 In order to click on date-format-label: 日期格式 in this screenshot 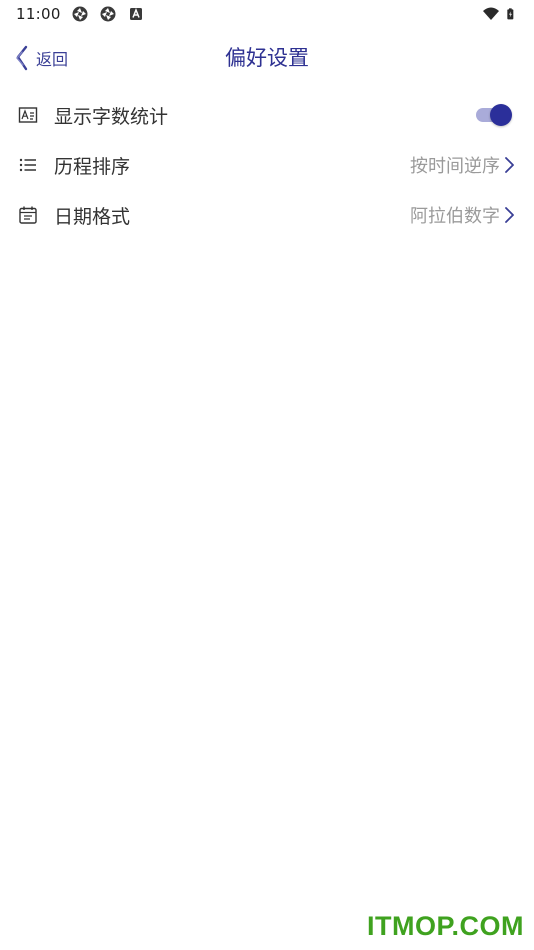, I will do `click(92, 216)`.